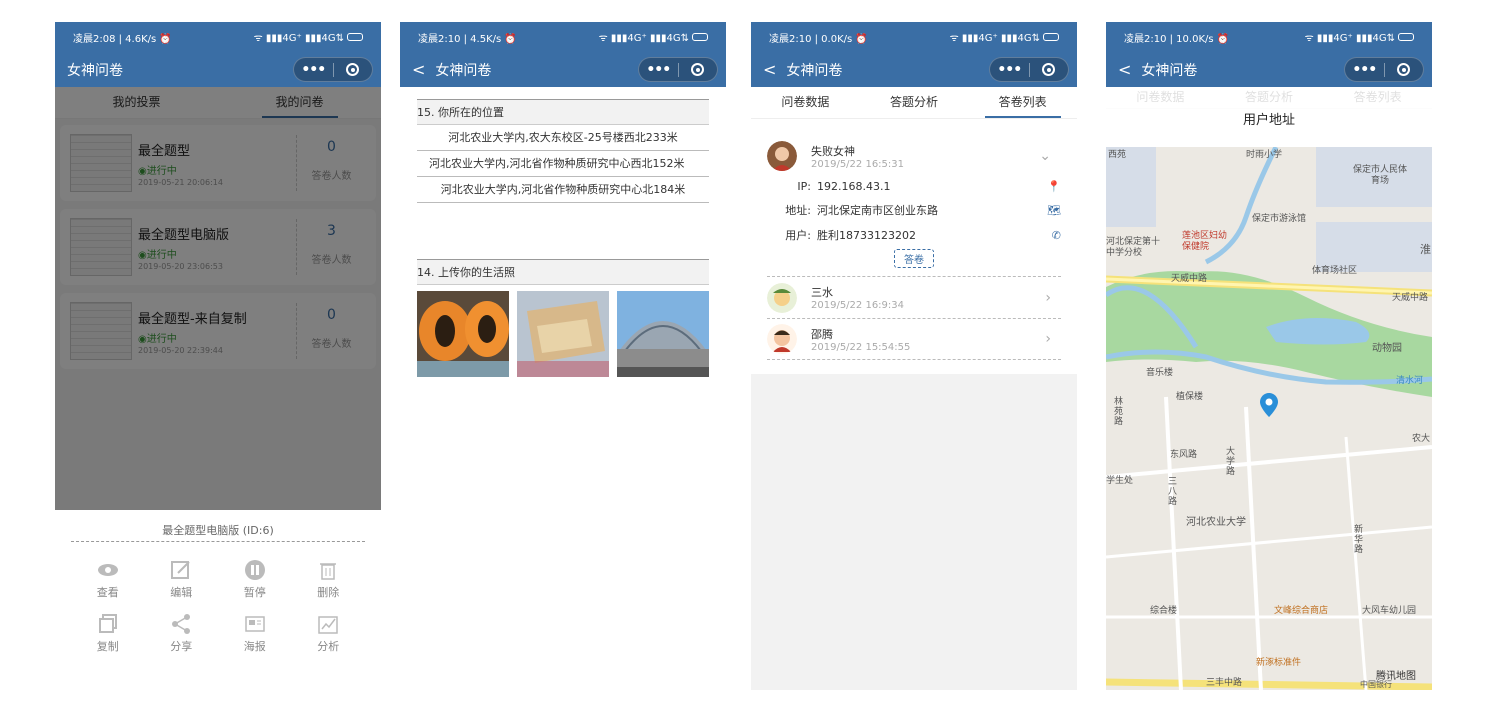 The width and height of the screenshot is (1491, 715). I want to click on tencent-map-logo: 腾讯地图, so click(1396, 676).